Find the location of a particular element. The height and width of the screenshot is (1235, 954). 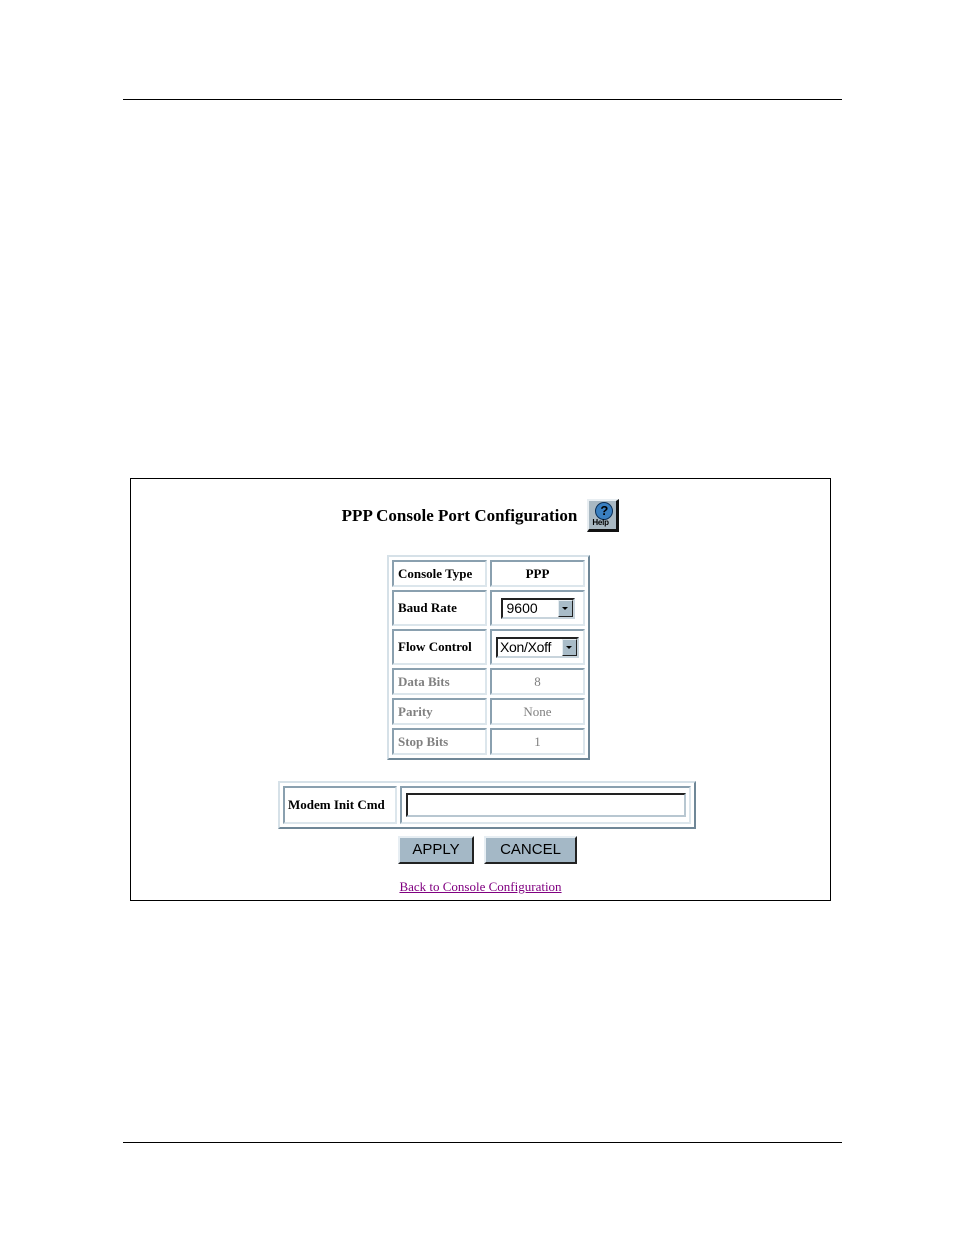

modem-init-label: Modem Init Cmd is located at coordinates (340, 805).